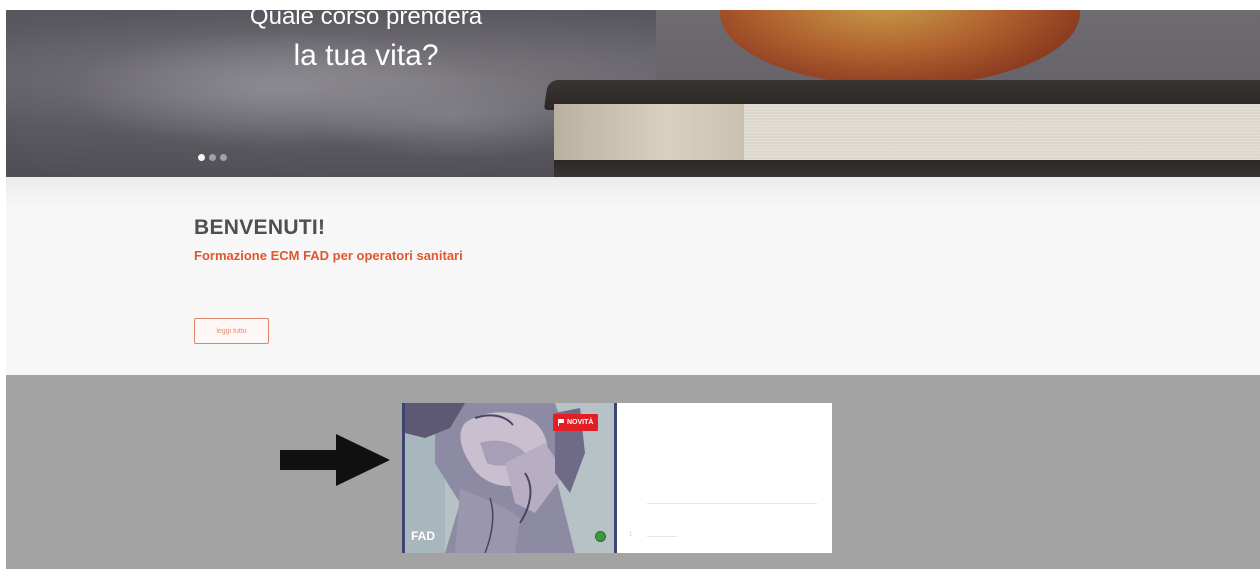  What do you see at coordinates (335, 460) in the screenshot?
I see `arrow-right-icon` at bounding box center [335, 460].